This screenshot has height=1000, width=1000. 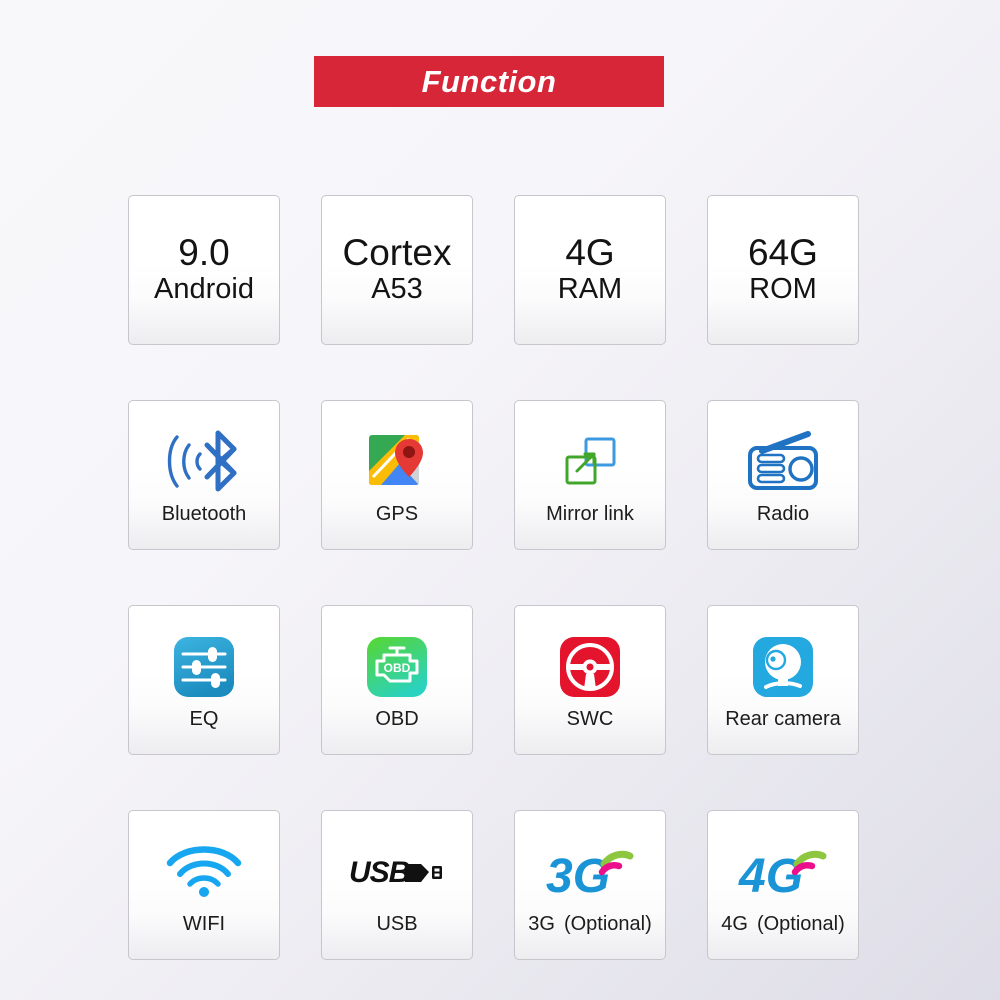 I want to click on rom-size: 64G, so click(x=783, y=253).